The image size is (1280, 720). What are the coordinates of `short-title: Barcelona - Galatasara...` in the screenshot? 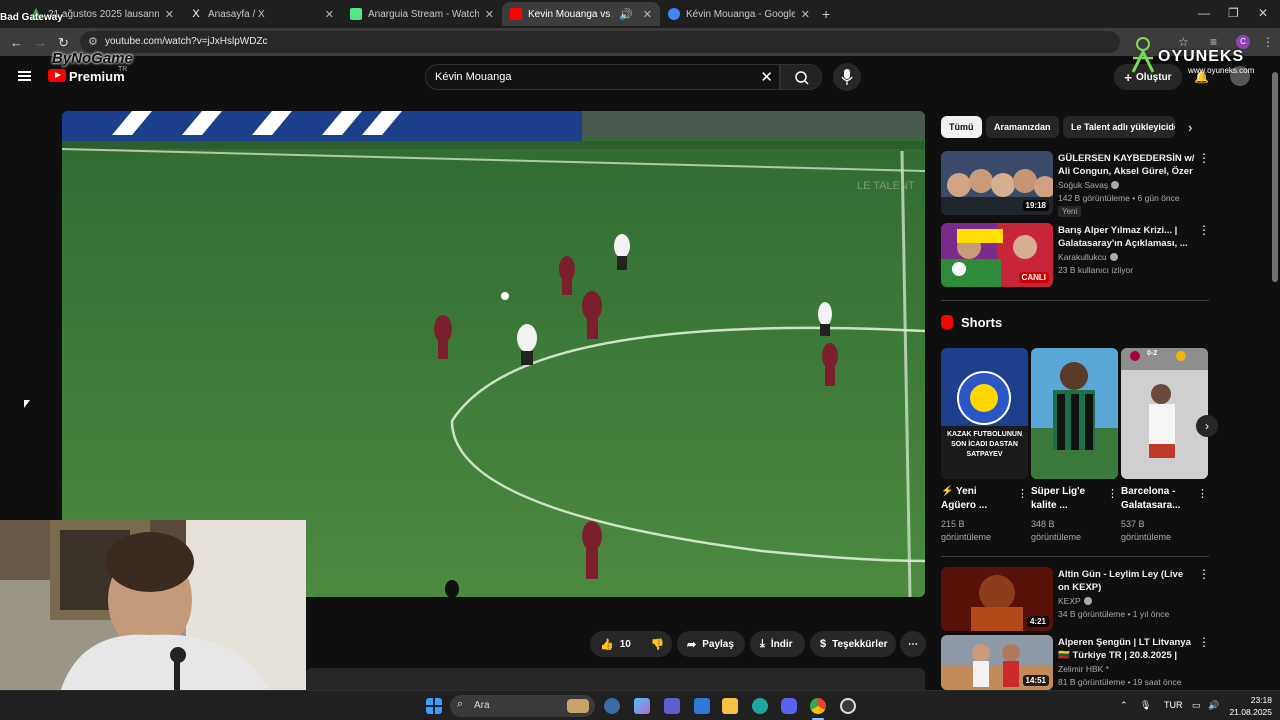 It's located at (1158, 499).